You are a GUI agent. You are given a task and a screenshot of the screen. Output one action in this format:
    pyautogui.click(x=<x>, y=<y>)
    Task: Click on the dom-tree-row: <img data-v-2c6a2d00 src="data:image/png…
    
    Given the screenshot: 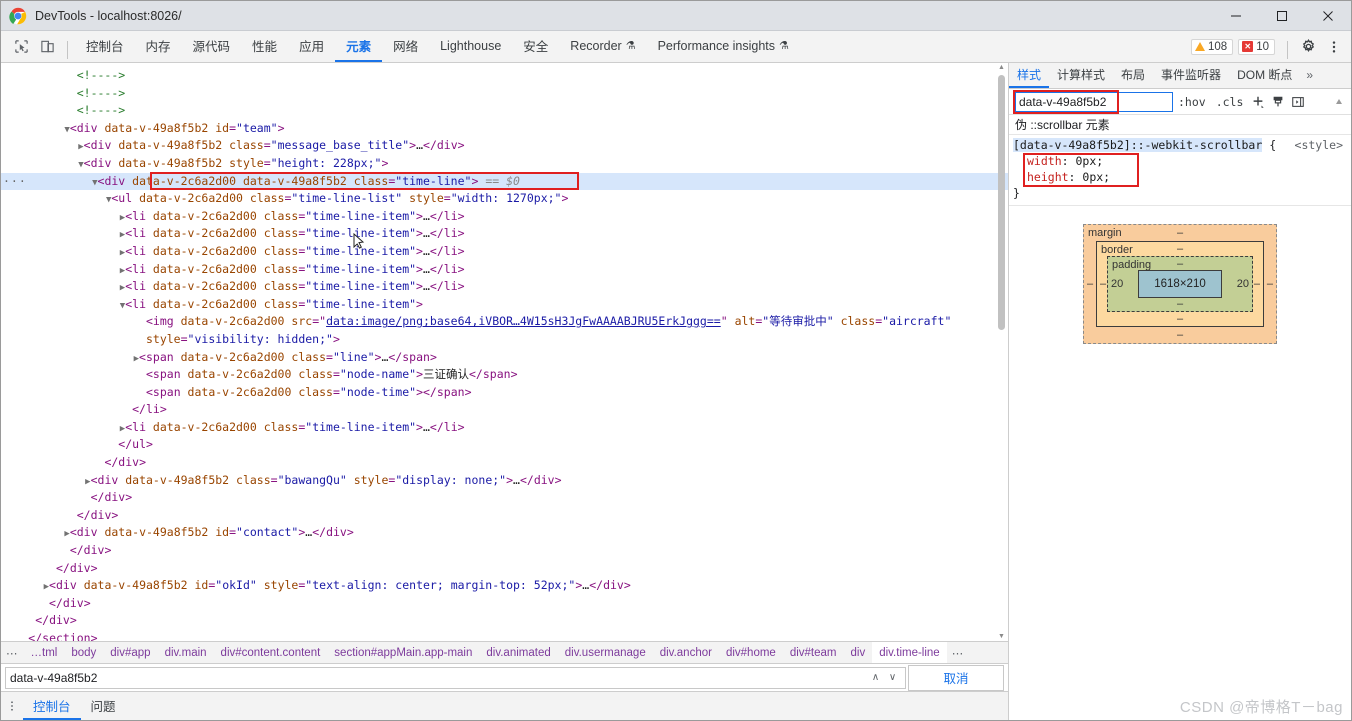 What is the action you would take?
    pyautogui.click(x=504, y=322)
    